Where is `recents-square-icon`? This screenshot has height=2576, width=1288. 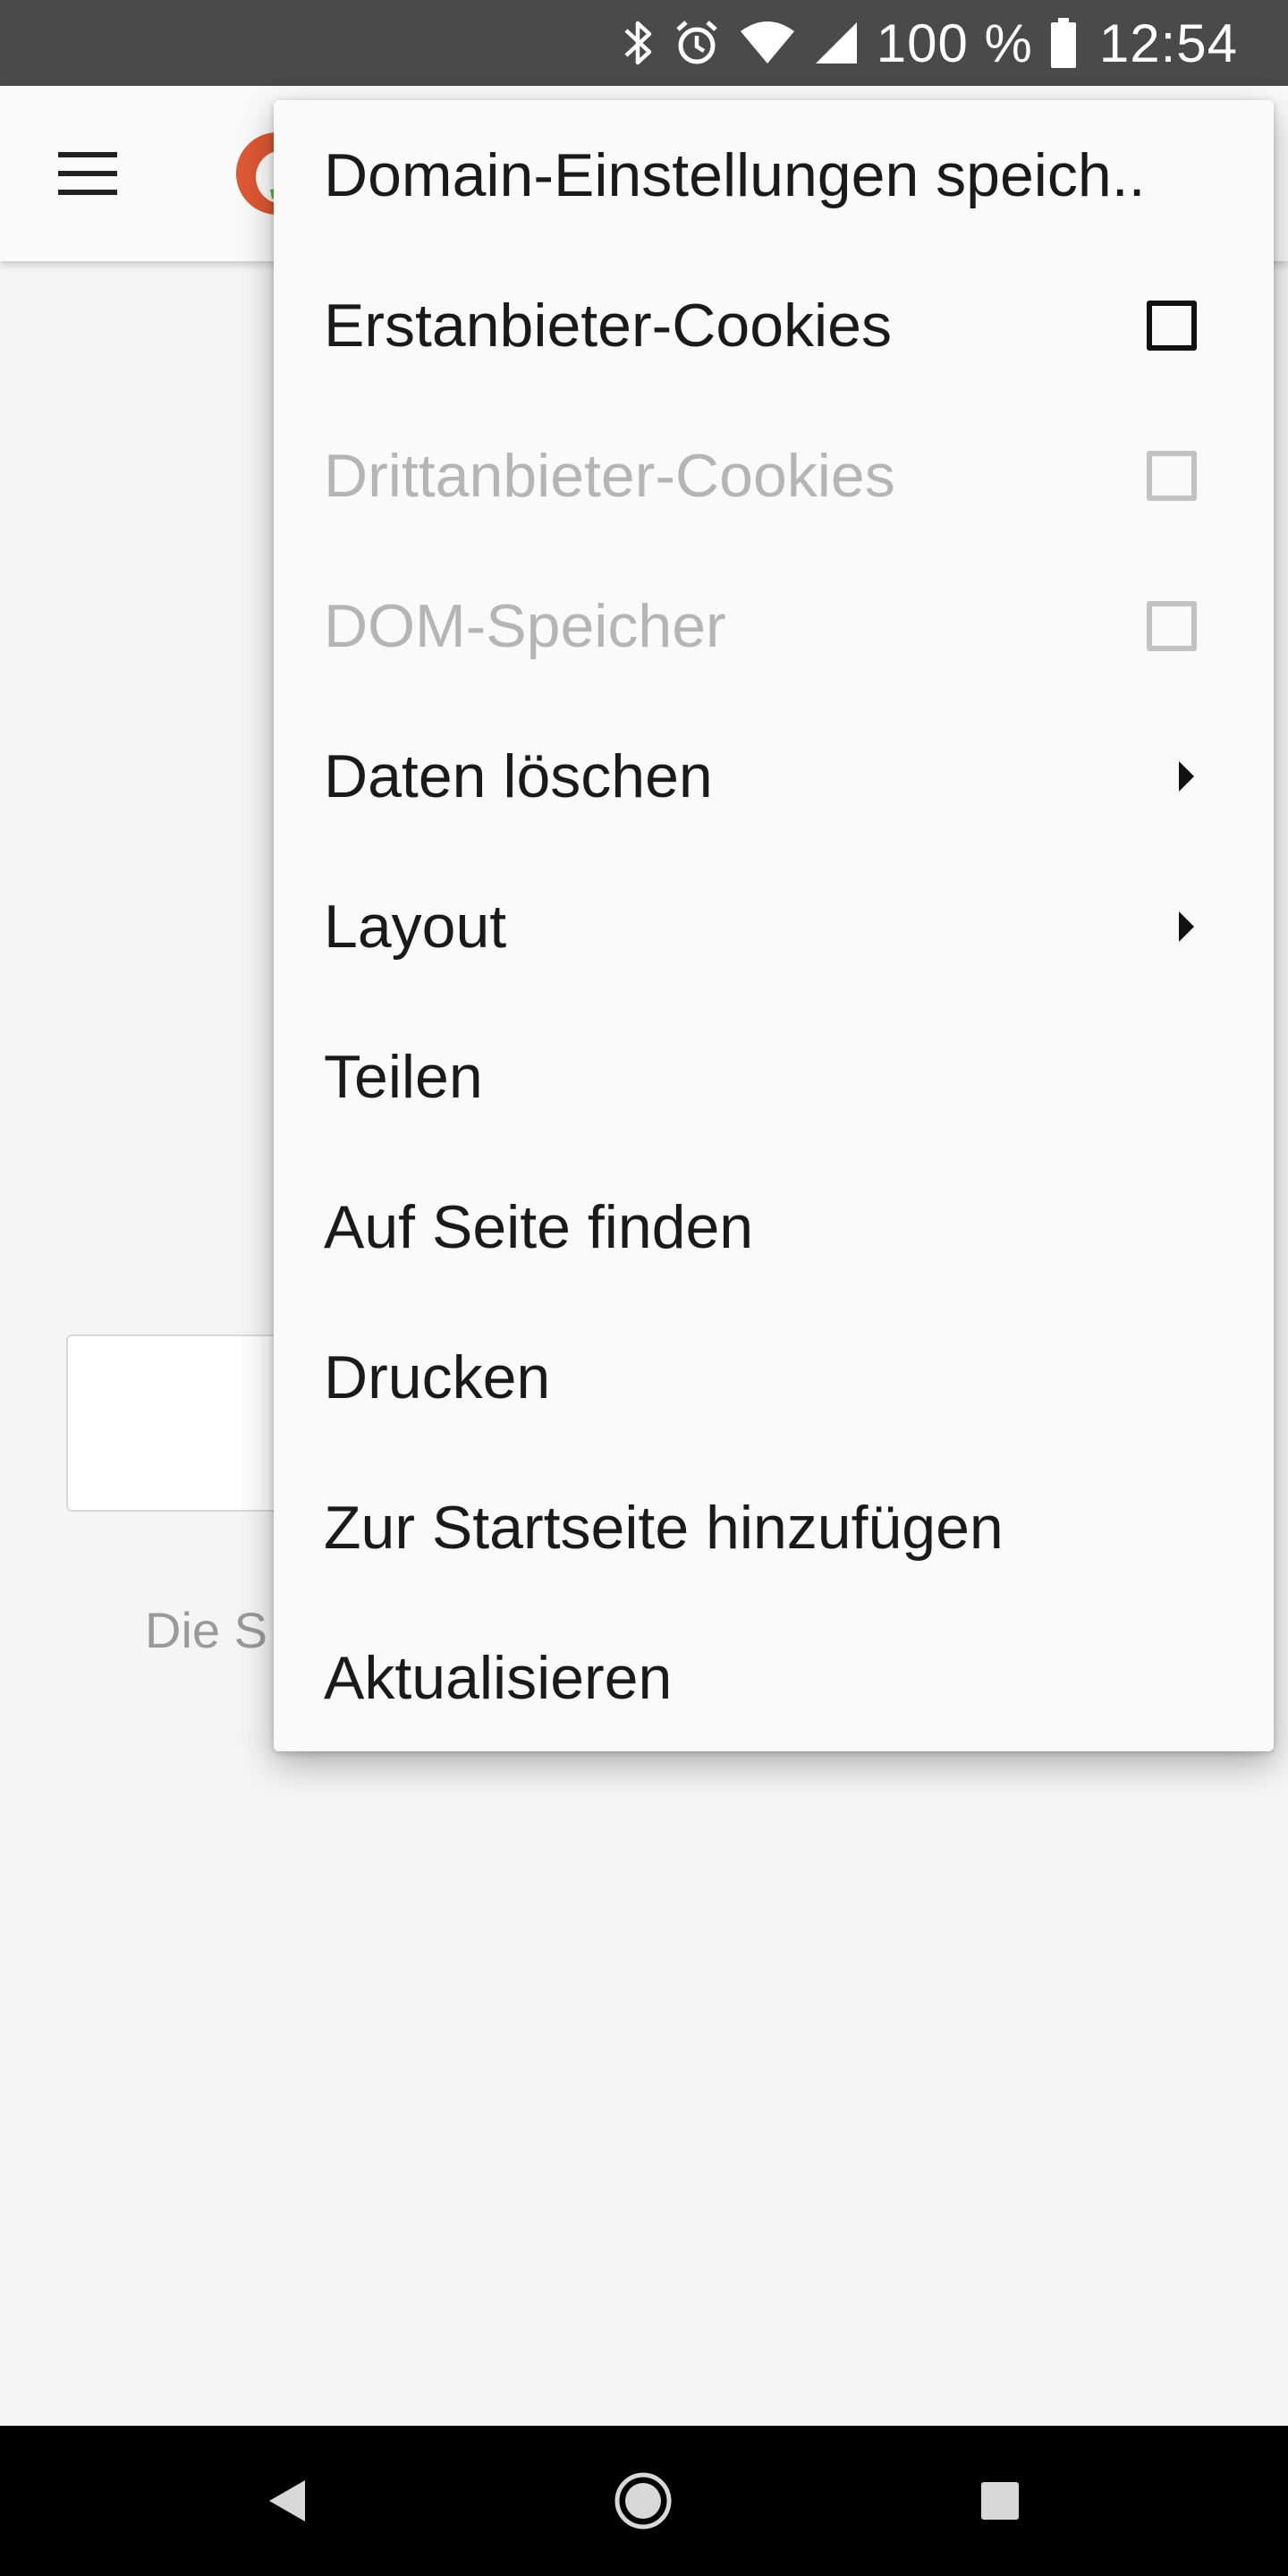
recents-square-icon is located at coordinates (1000, 2501).